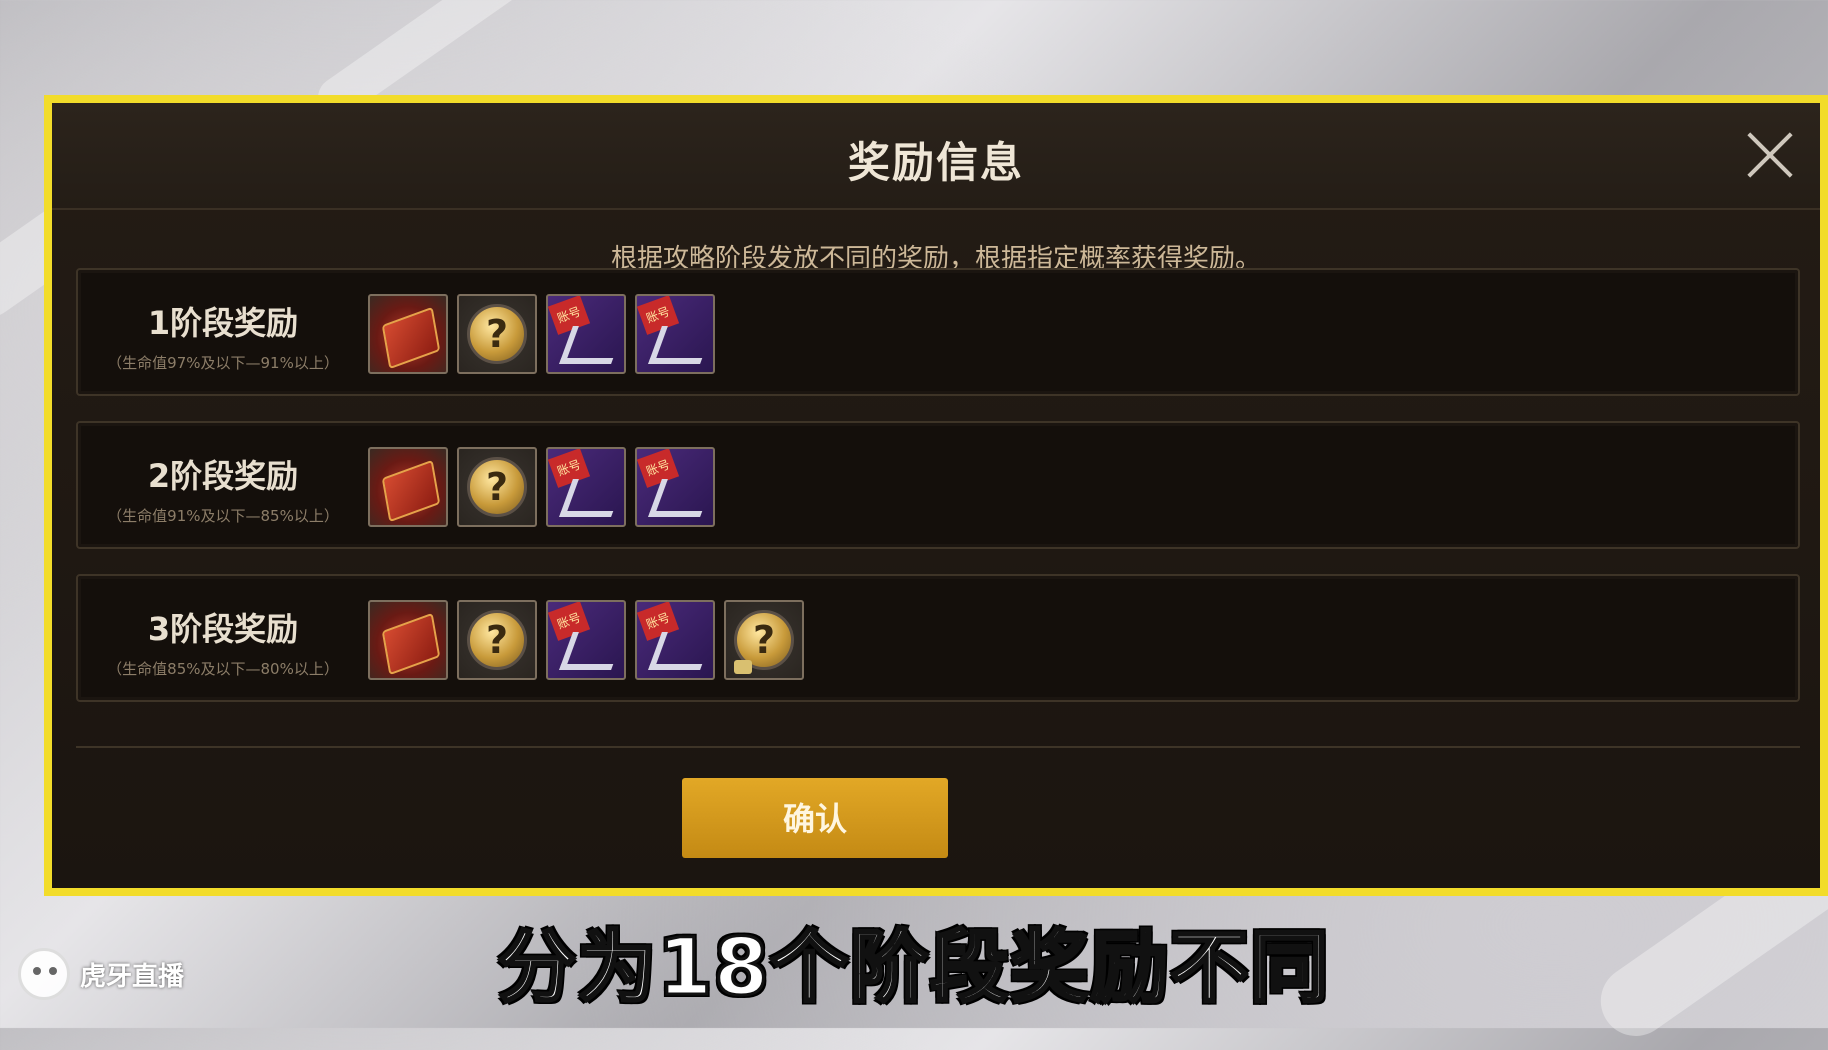 The height and width of the screenshot is (1050, 1828). I want to click on stage-subtitle: （生命值97%及以下—91%以上）, so click(223, 363).